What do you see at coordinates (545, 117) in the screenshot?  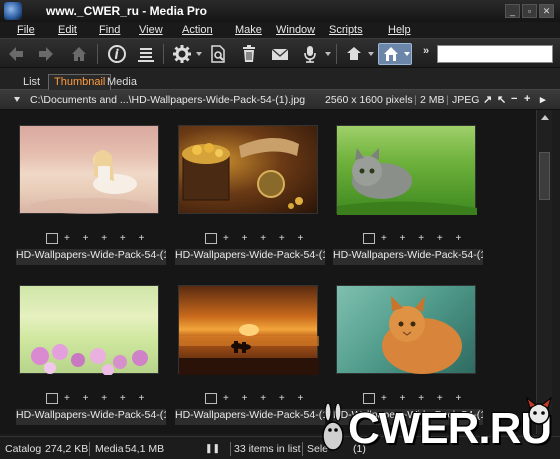 I see `scroll-up-arrow-icon` at bounding box center [545, 117].